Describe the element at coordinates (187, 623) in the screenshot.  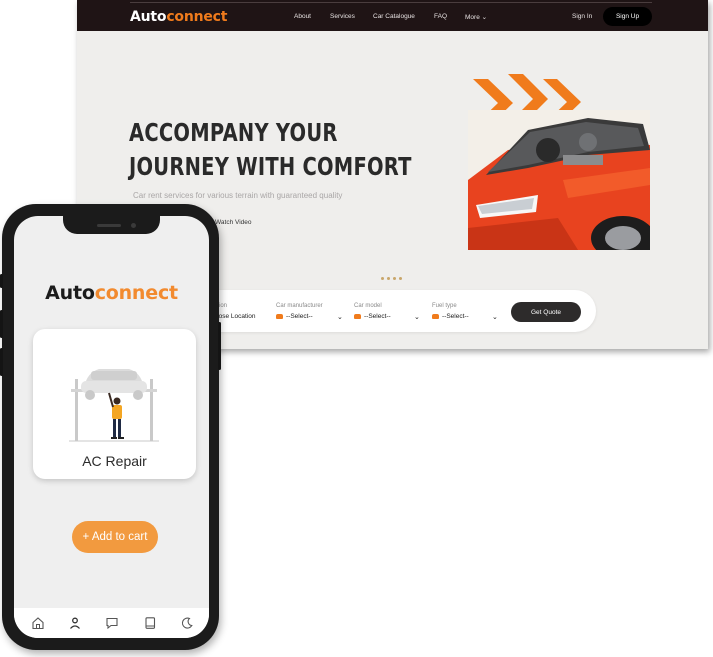
I see `moon-icon` at that location.